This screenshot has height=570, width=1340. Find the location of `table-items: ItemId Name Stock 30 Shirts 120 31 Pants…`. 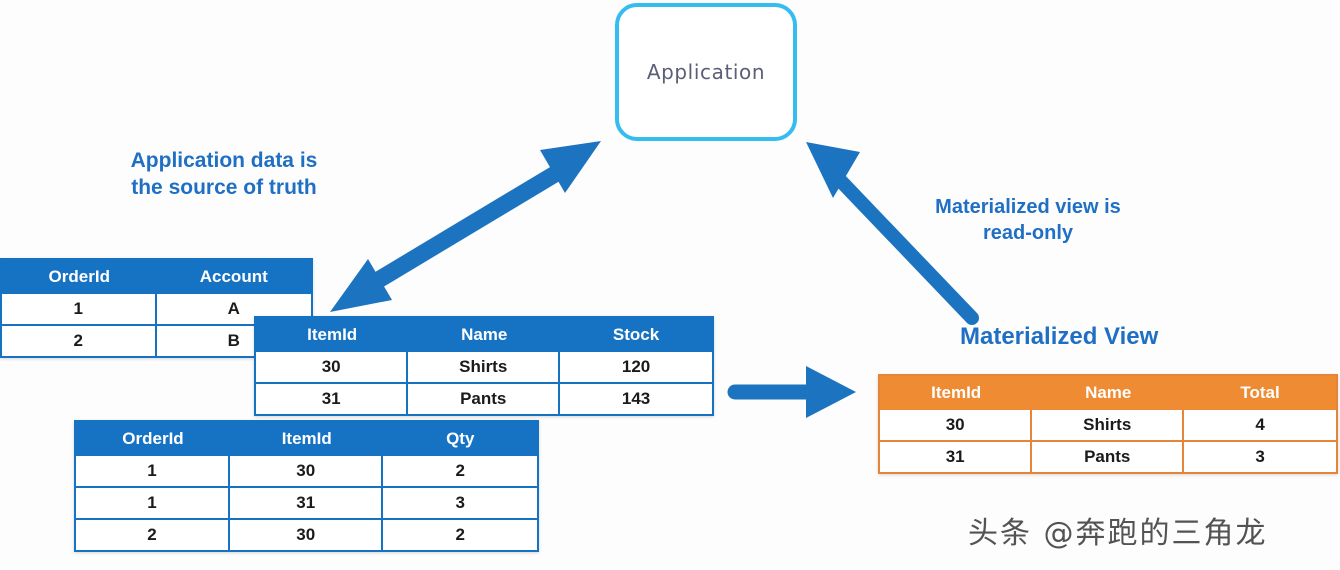

table-items: ItemId Name Stock 30 Shirts 120 31 Pants… is located at coordinates (484, 366).